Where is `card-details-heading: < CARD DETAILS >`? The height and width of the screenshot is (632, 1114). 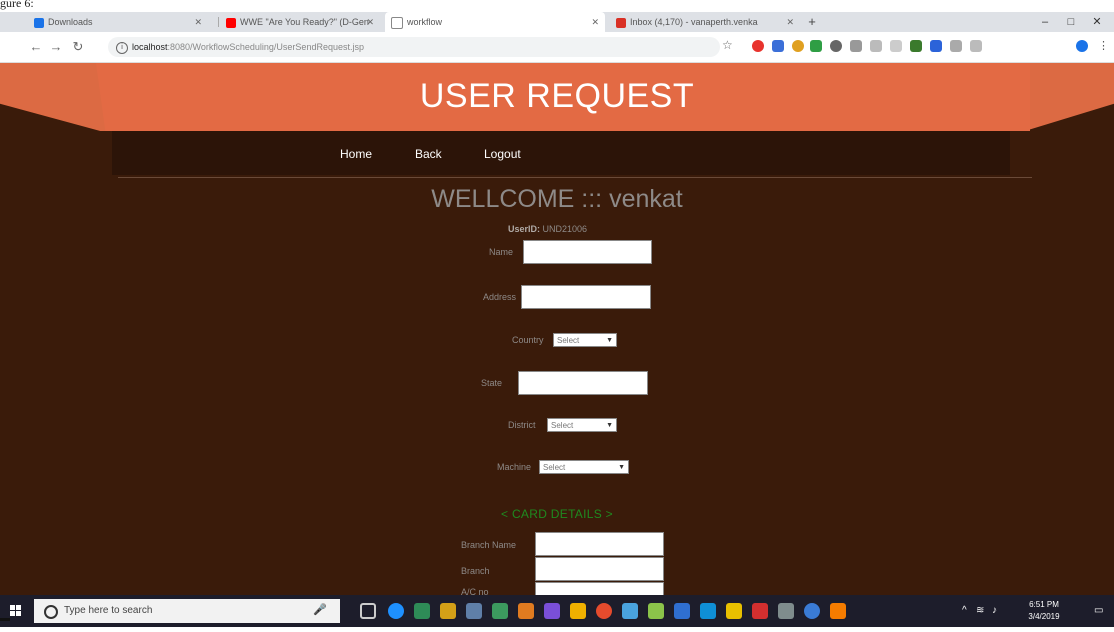
card-details-heading: < CARD DETAILS > is located at coordinates (557, 514).